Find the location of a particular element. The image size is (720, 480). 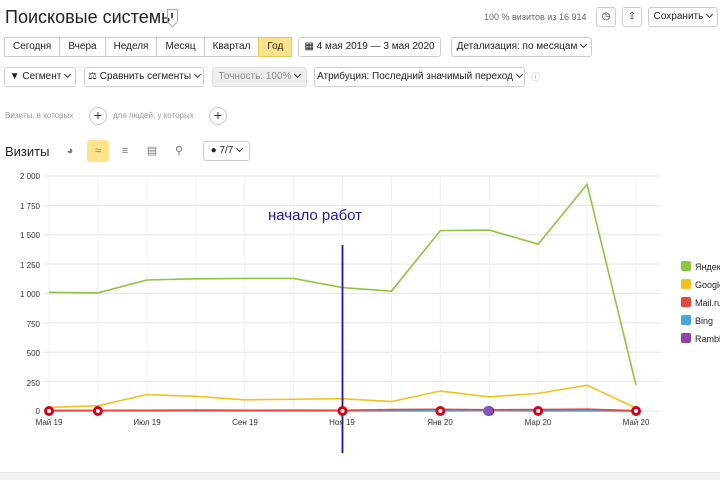

x-tick-label: Сен 19 is located at coordinates (245, 422).